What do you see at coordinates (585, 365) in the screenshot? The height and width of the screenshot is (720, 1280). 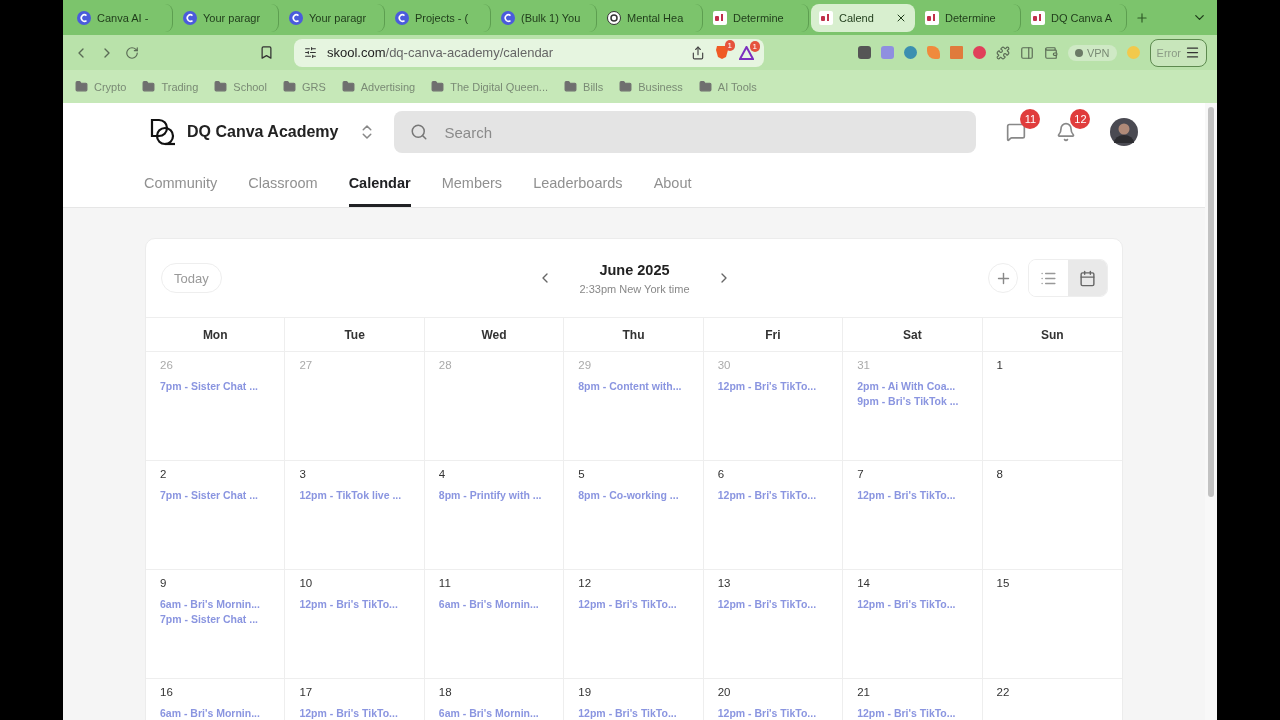 I see `day-number: 29` at bounding box center [585, 365].